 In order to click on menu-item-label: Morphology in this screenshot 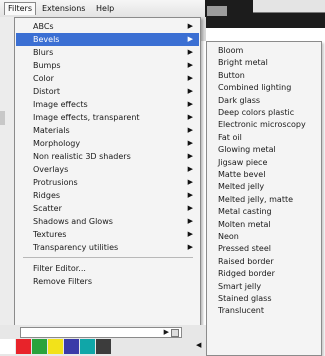, I will do `click(57, 143)`.